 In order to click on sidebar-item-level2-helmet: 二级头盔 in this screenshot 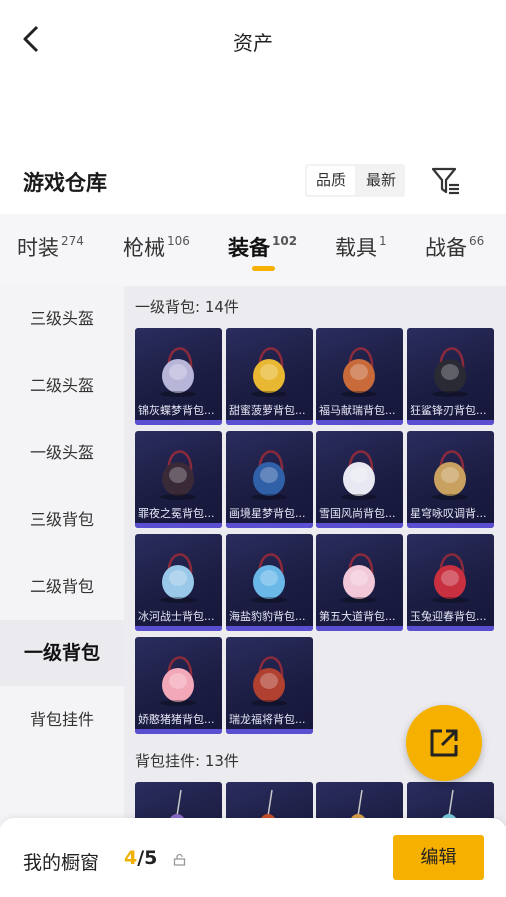, I will do `click(62, 386)`.